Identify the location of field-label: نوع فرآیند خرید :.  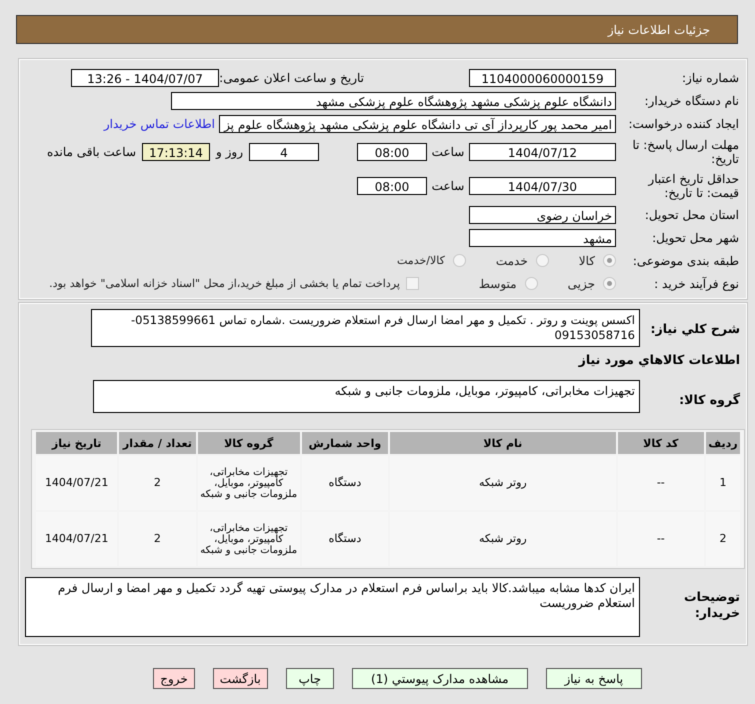
(696, 283).